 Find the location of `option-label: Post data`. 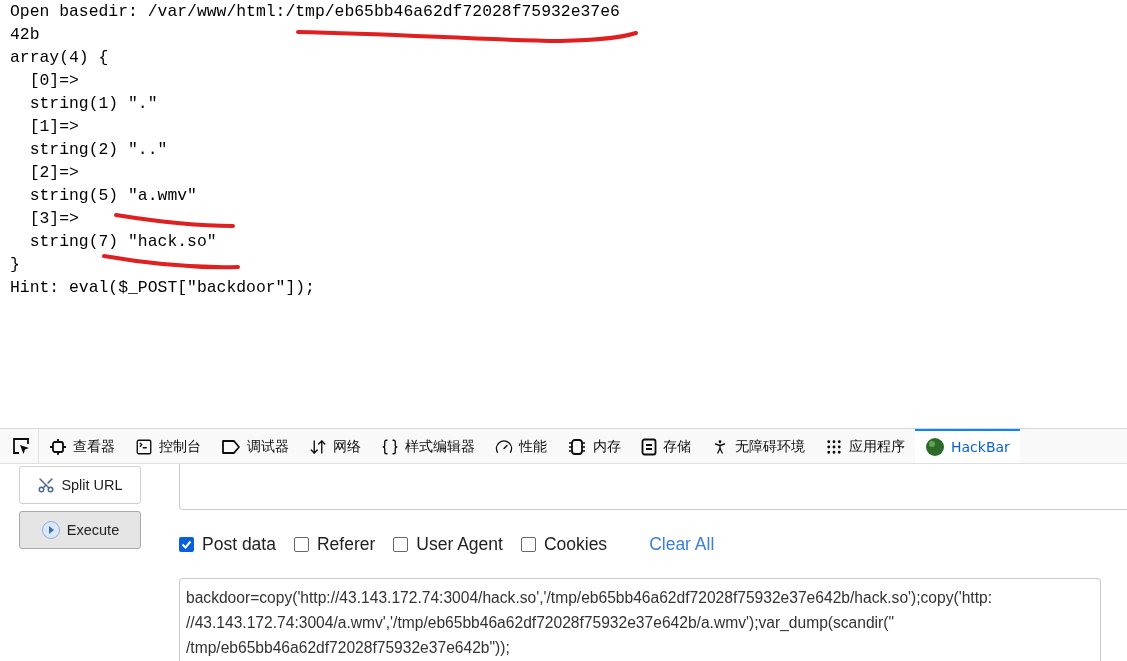

option-label: Post data is located at coordinates (239, 544).